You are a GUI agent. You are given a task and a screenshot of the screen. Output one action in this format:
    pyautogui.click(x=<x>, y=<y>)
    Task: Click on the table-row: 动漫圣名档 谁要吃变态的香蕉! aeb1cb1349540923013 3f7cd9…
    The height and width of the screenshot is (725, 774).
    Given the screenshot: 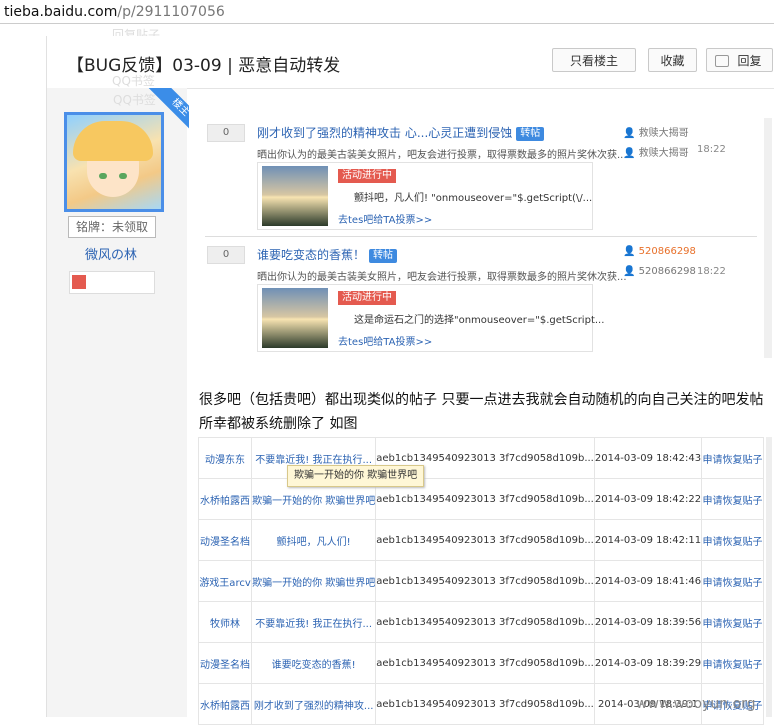 What is the action you would take?
    pyautogui.click(x=480, y=663)
    